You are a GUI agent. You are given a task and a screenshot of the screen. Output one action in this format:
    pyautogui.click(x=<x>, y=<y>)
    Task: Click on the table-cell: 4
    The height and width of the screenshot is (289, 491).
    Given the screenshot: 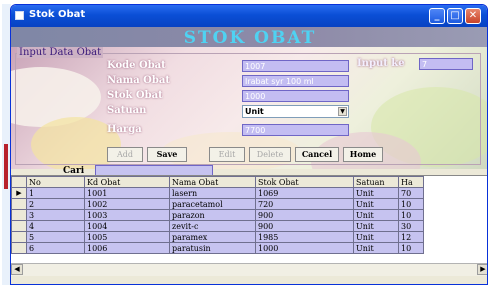 What is the action you would take?
    pyautogui.click(x=55, y=226)
    